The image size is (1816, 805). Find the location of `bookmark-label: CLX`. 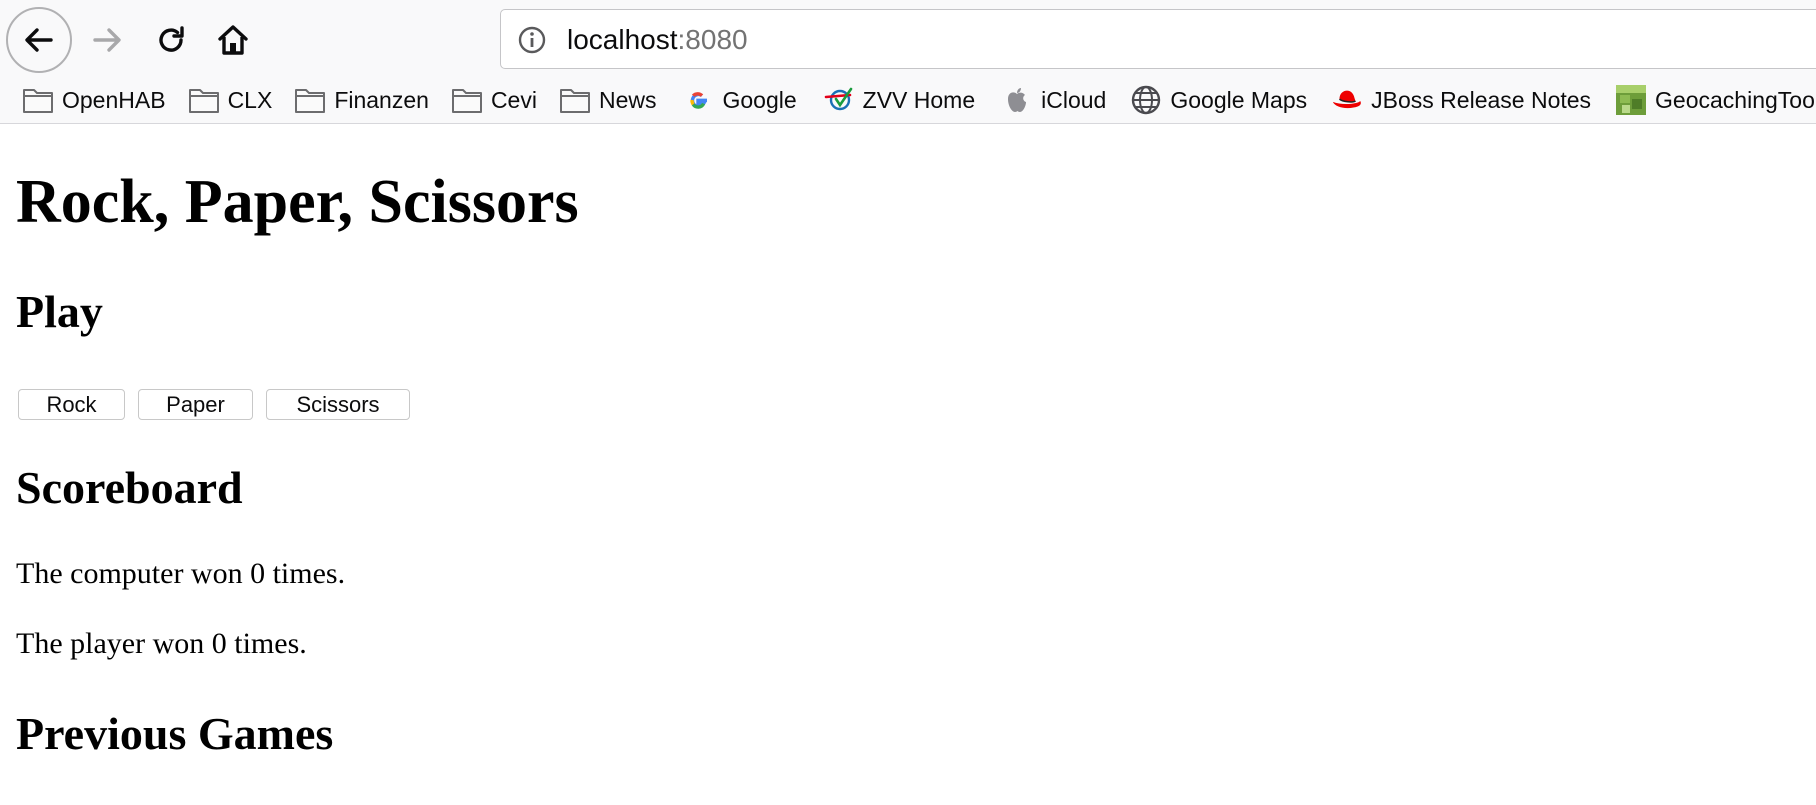

bookmark-label: CLX is located at coordinates (250, 99).